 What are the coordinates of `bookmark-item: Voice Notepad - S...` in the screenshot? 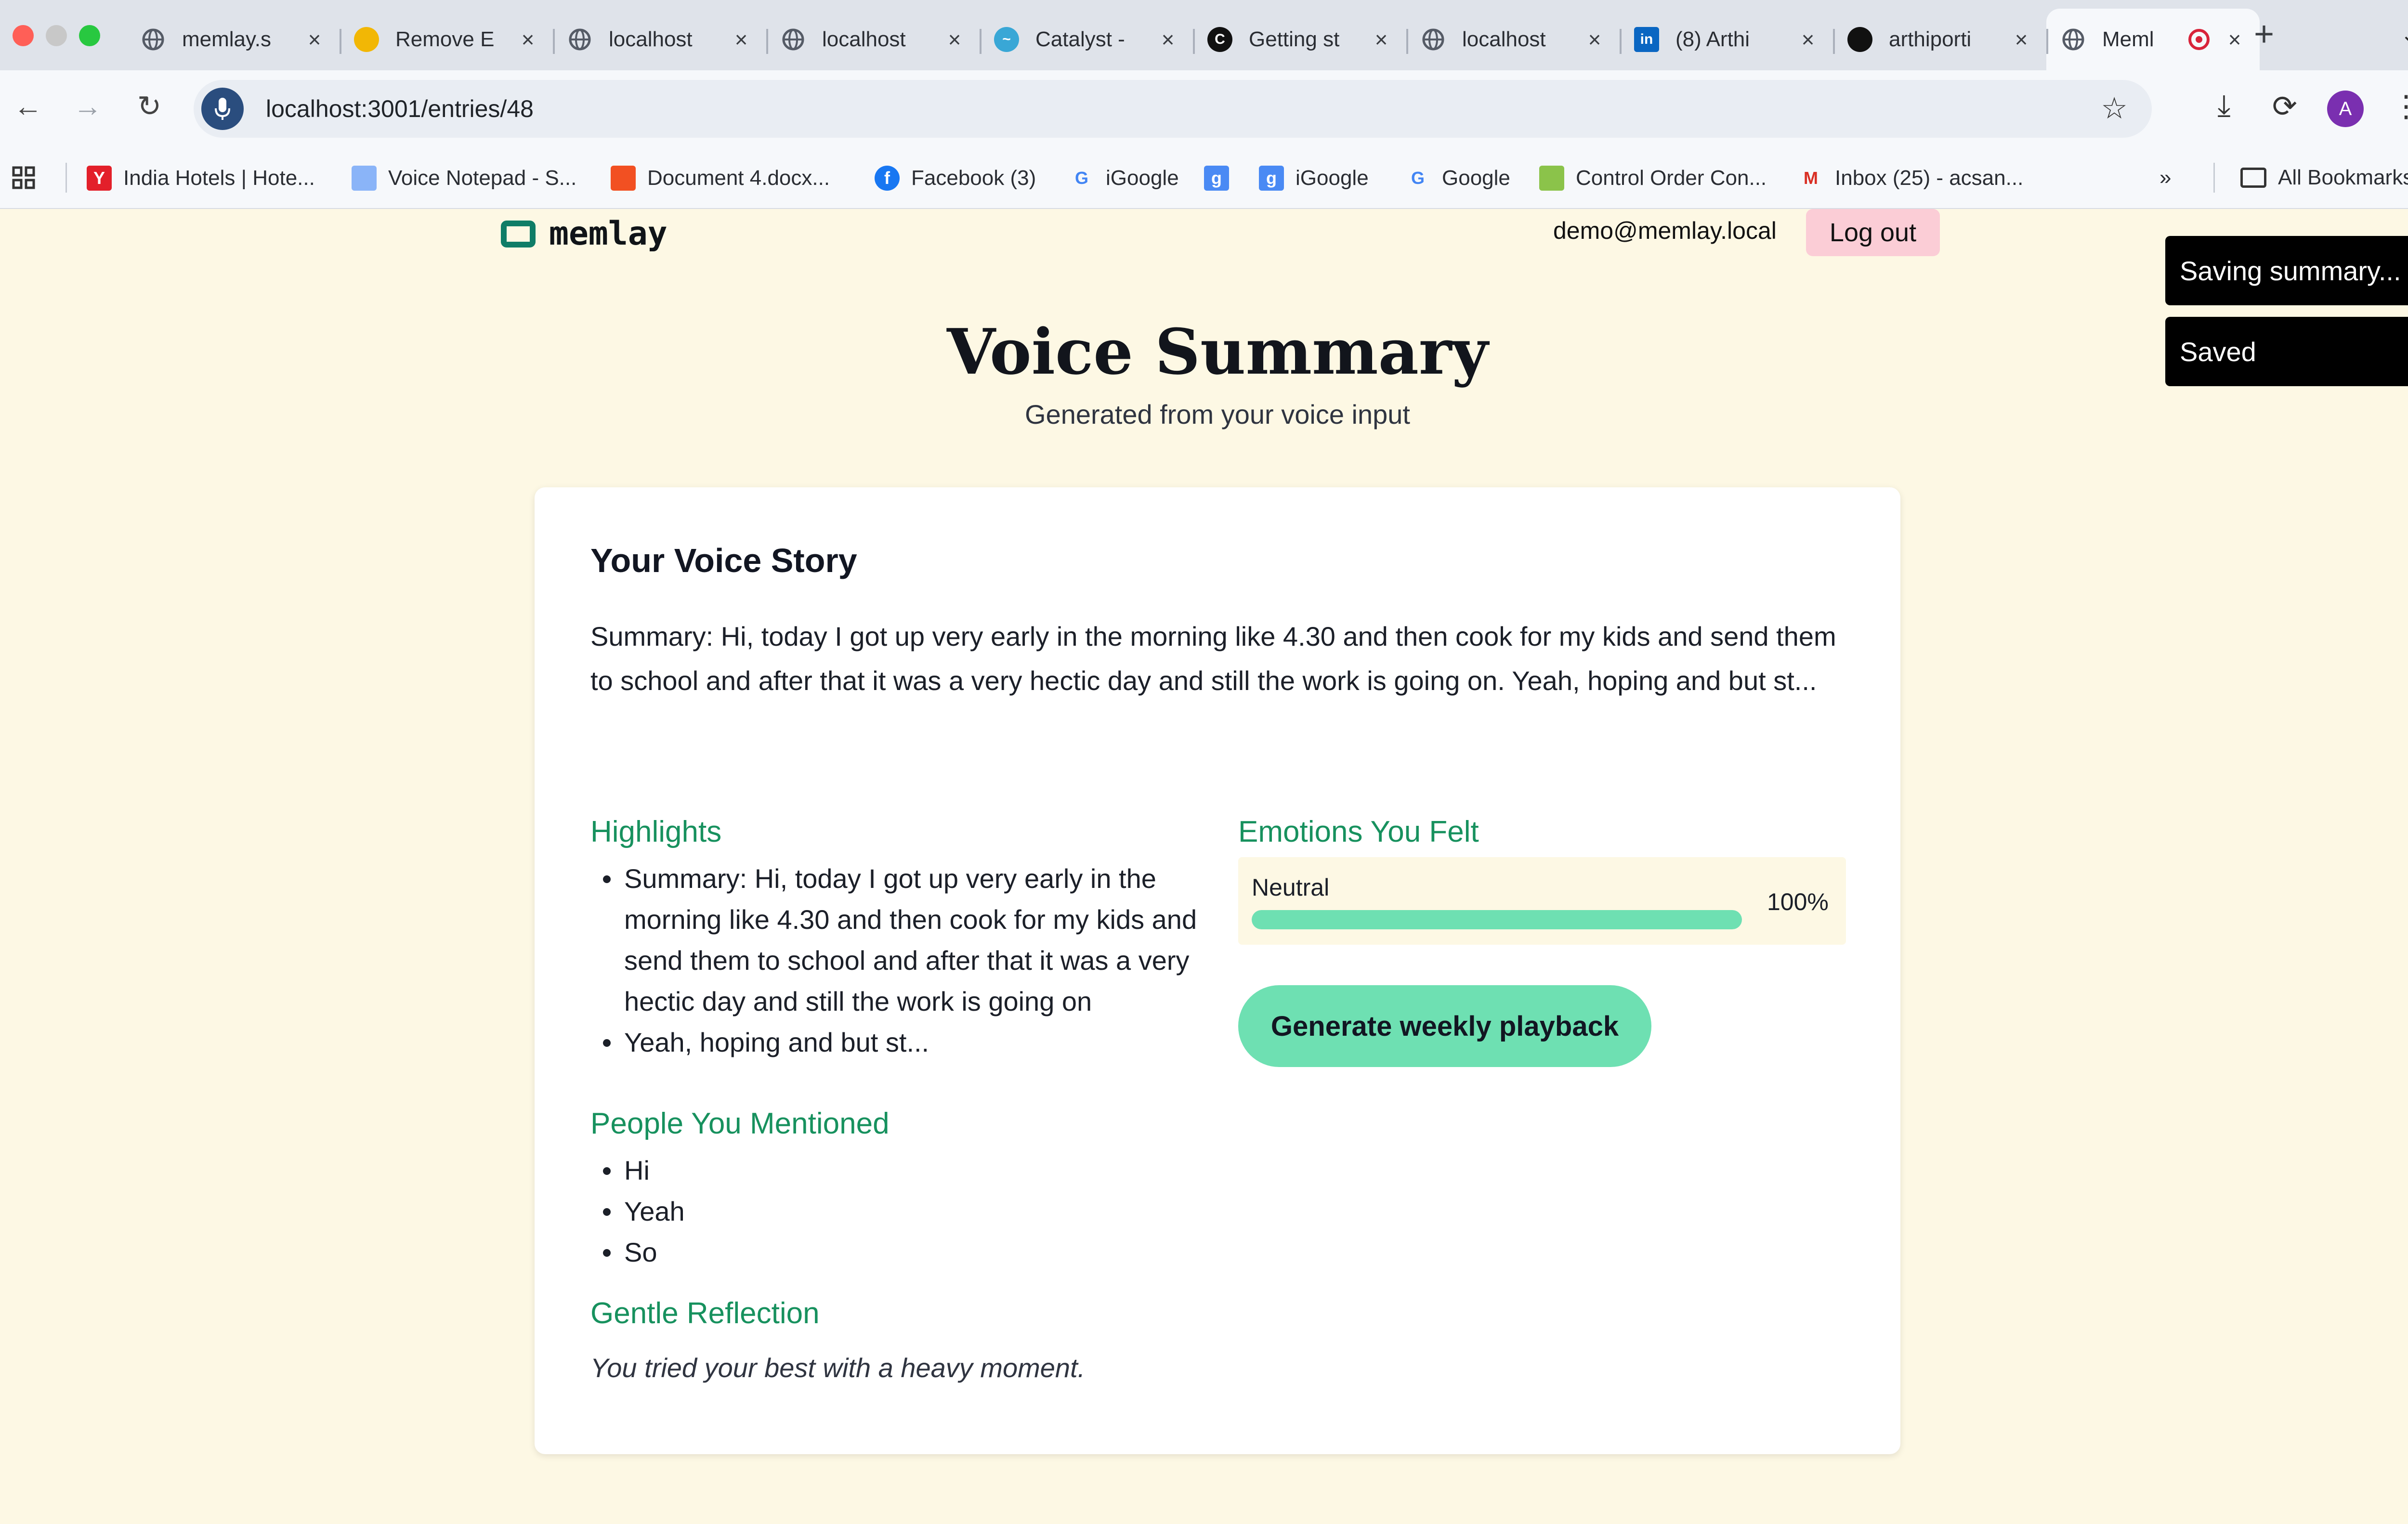 It's located at (464, 178).